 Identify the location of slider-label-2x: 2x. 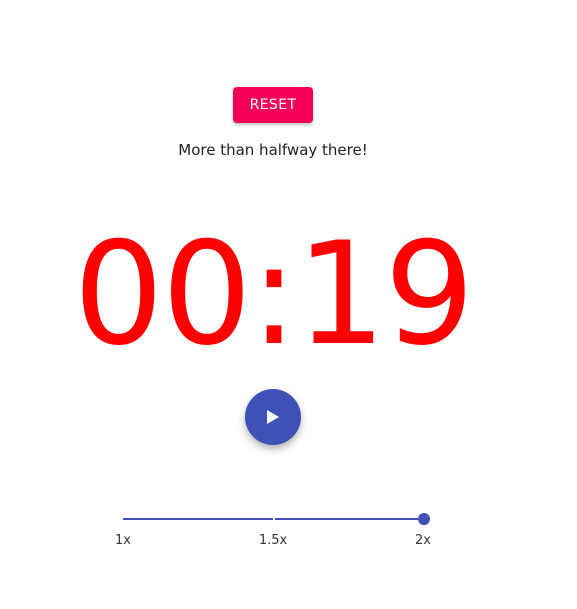
(423, 540).